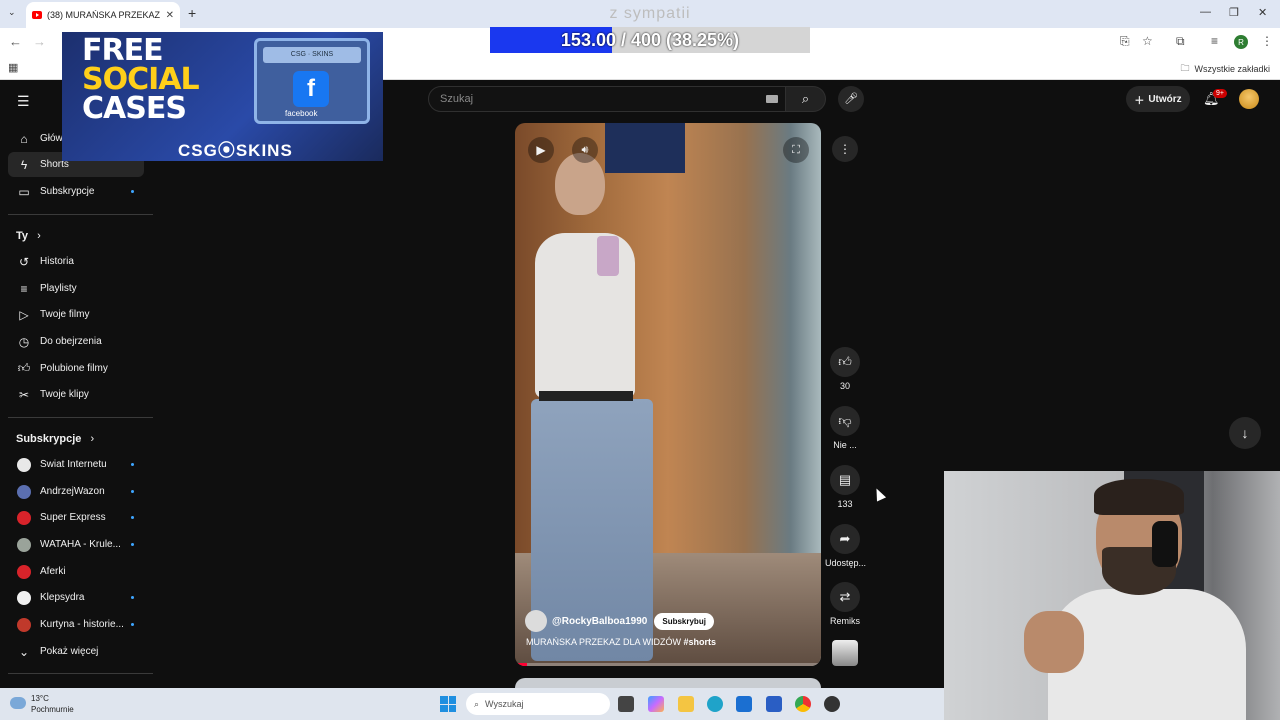 Image resolution: width=1280 pixels, height=720 pixels. I want to click on audio-thumbnail, so click(845, 653).